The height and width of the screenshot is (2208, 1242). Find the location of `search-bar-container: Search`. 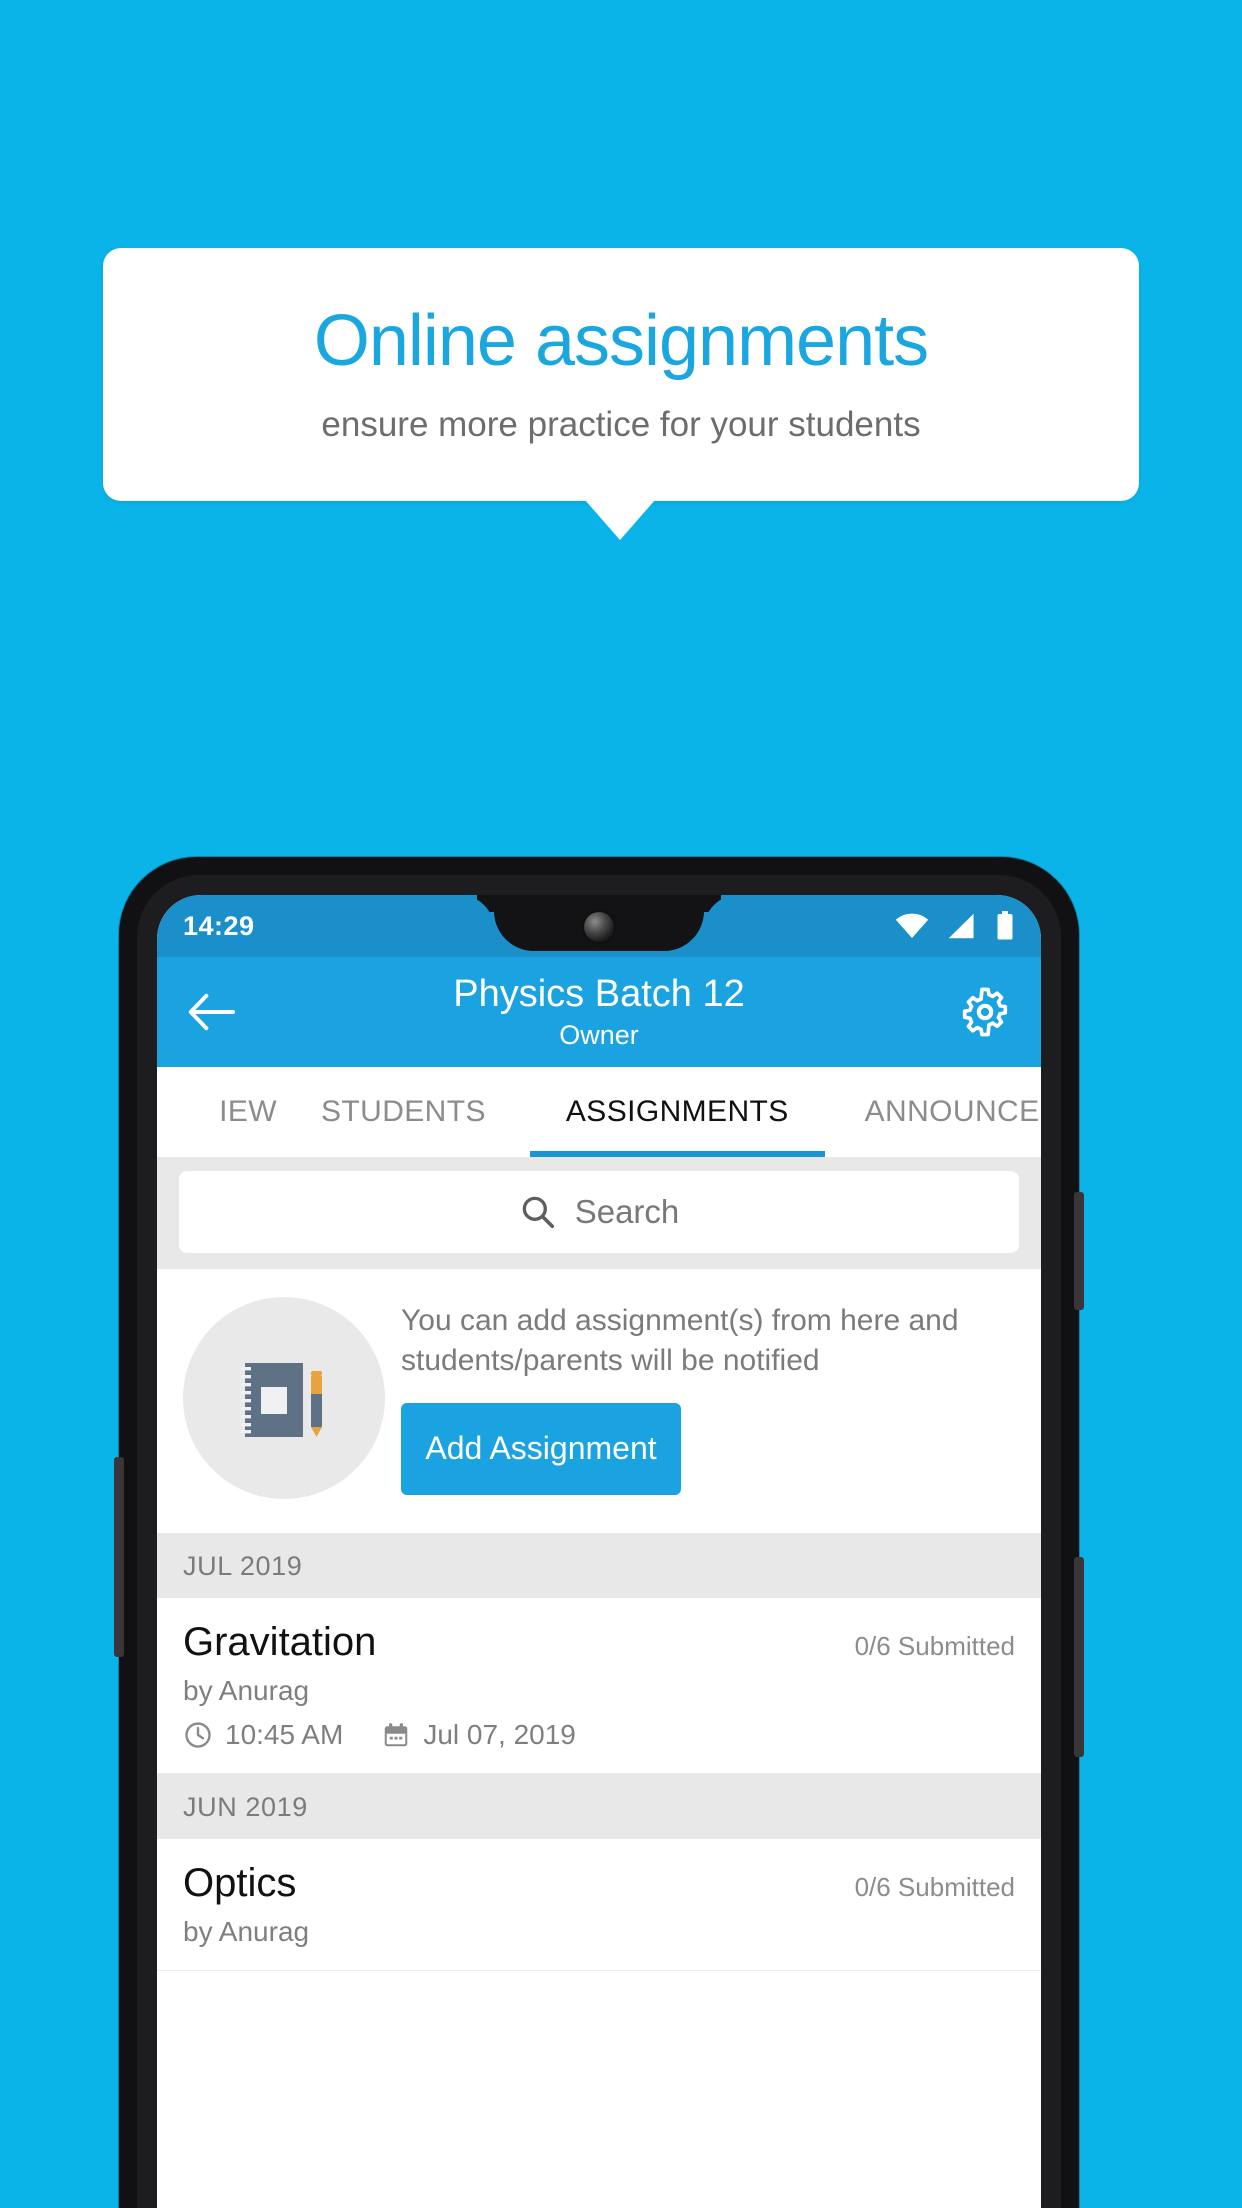

search-bar-container: Search is located at coordinates (599, 1213).